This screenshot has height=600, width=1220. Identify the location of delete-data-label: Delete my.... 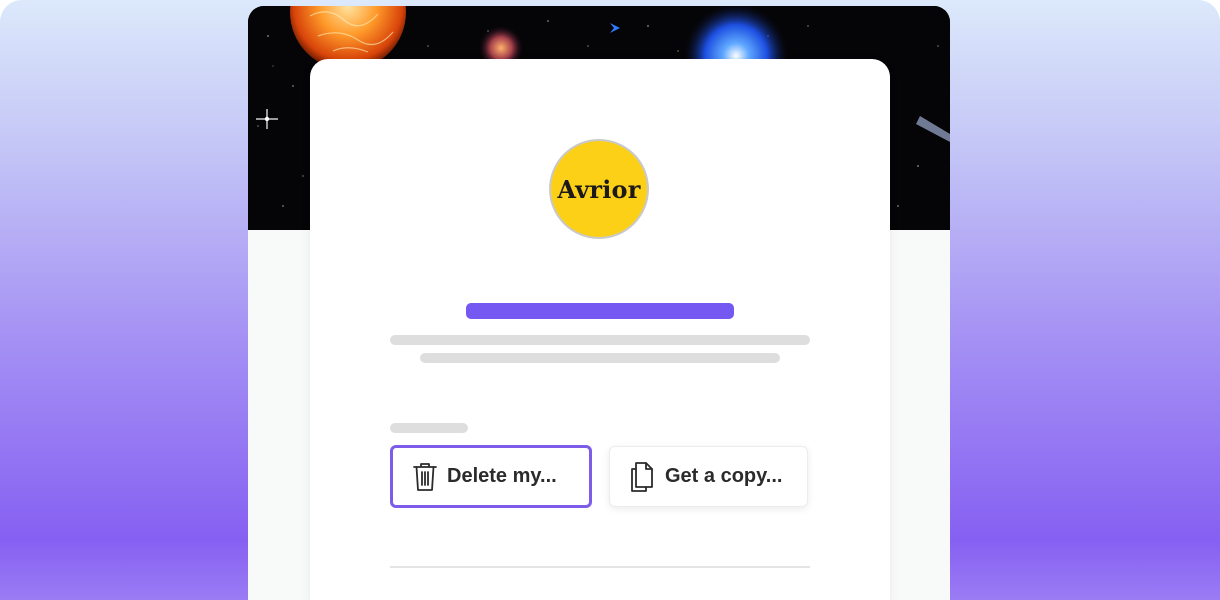
(502, 476).